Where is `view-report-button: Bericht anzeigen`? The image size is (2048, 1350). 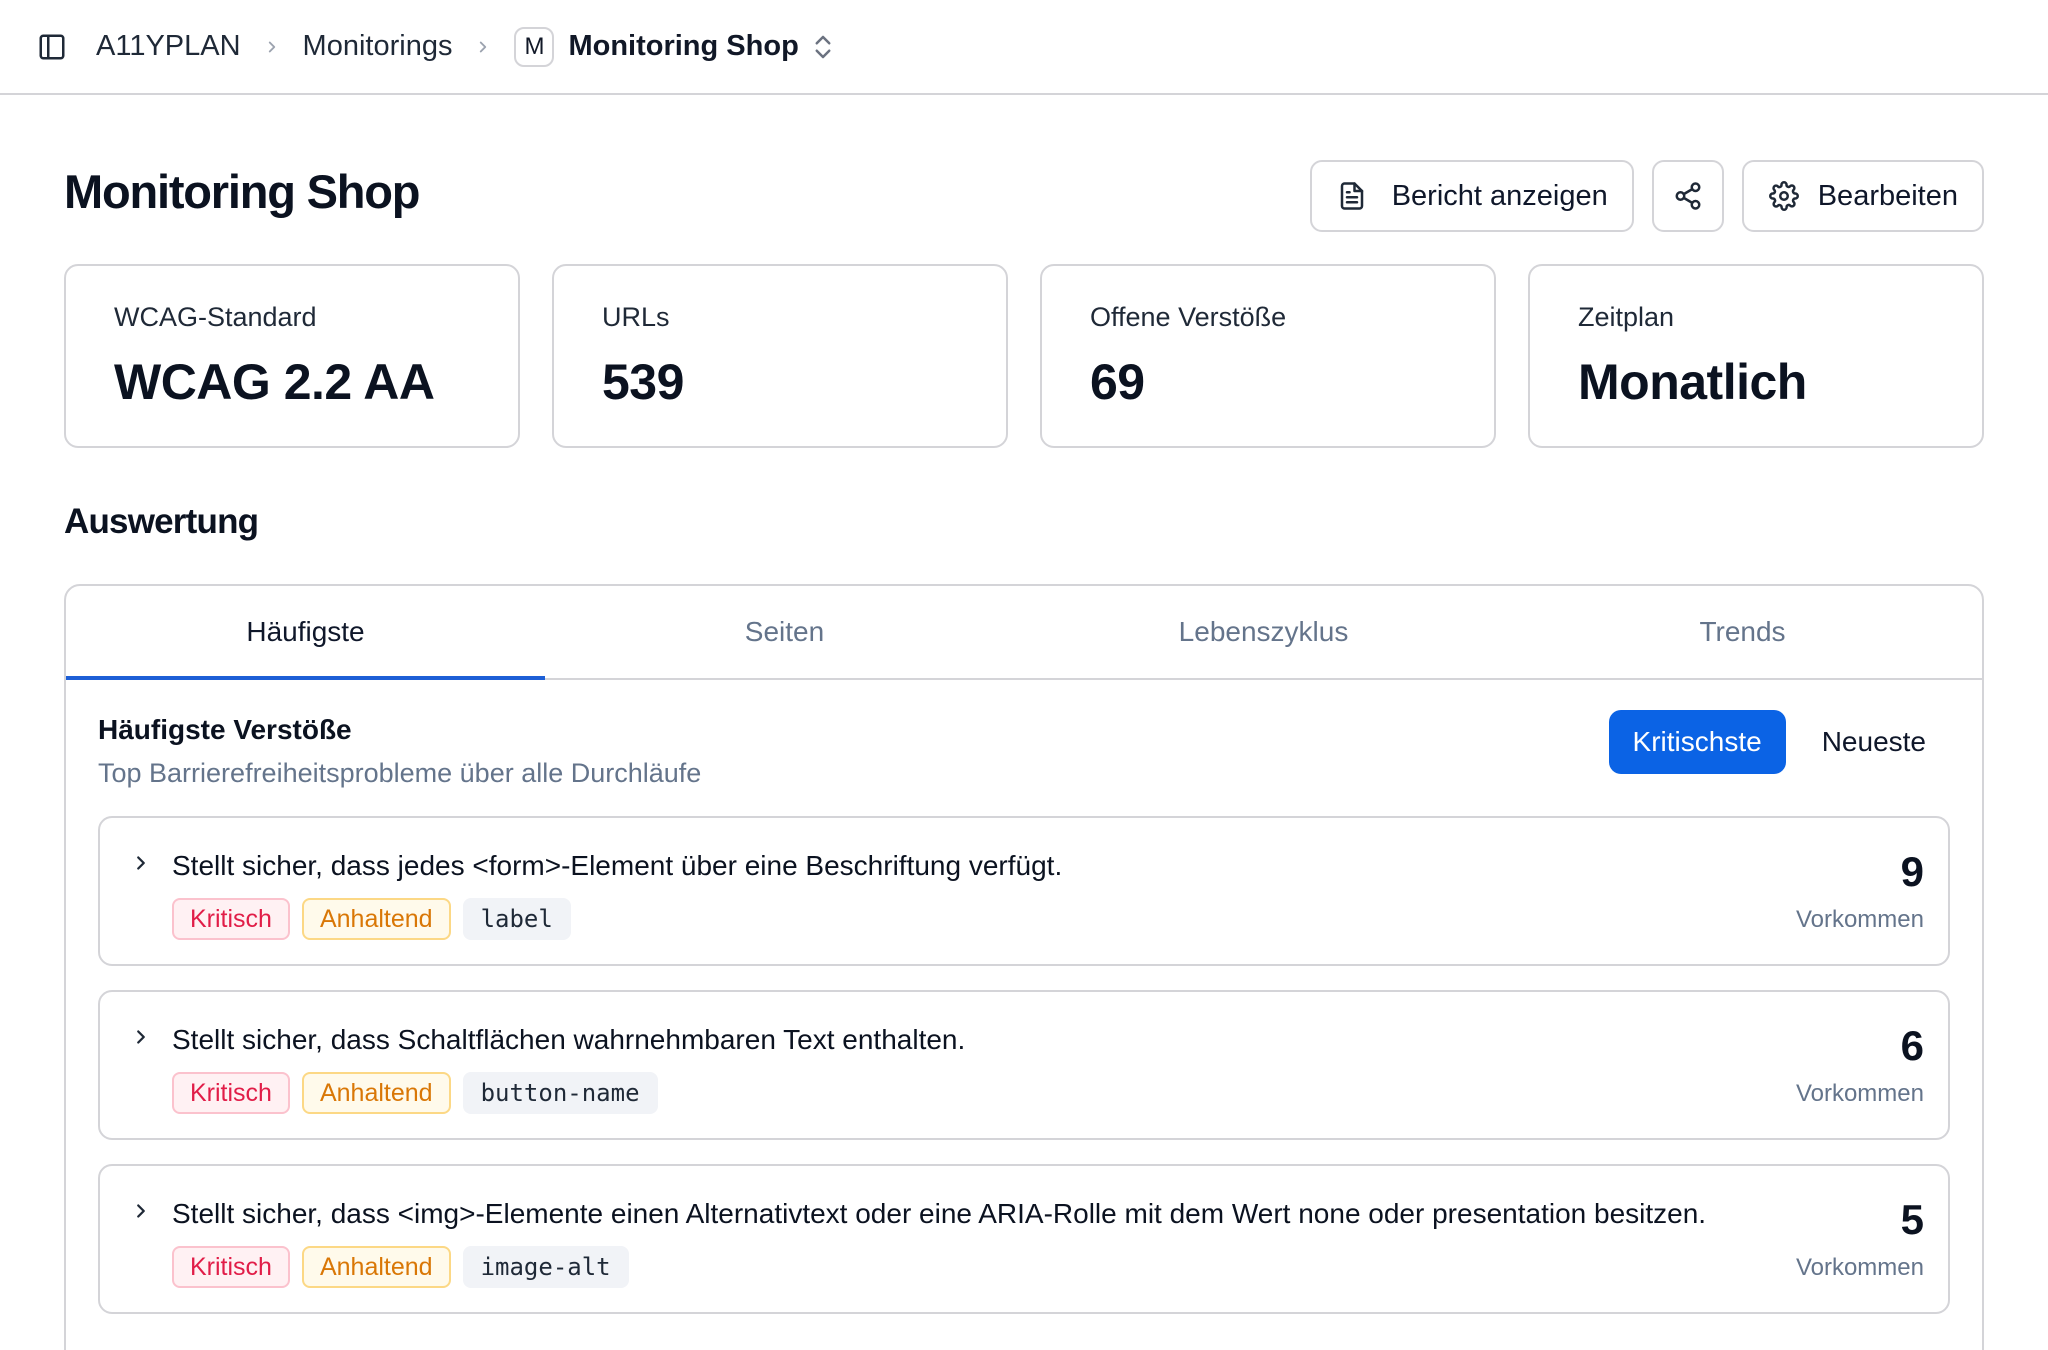
view-report-button: Bericht anzeigen is located at coordinates (1471, 196).